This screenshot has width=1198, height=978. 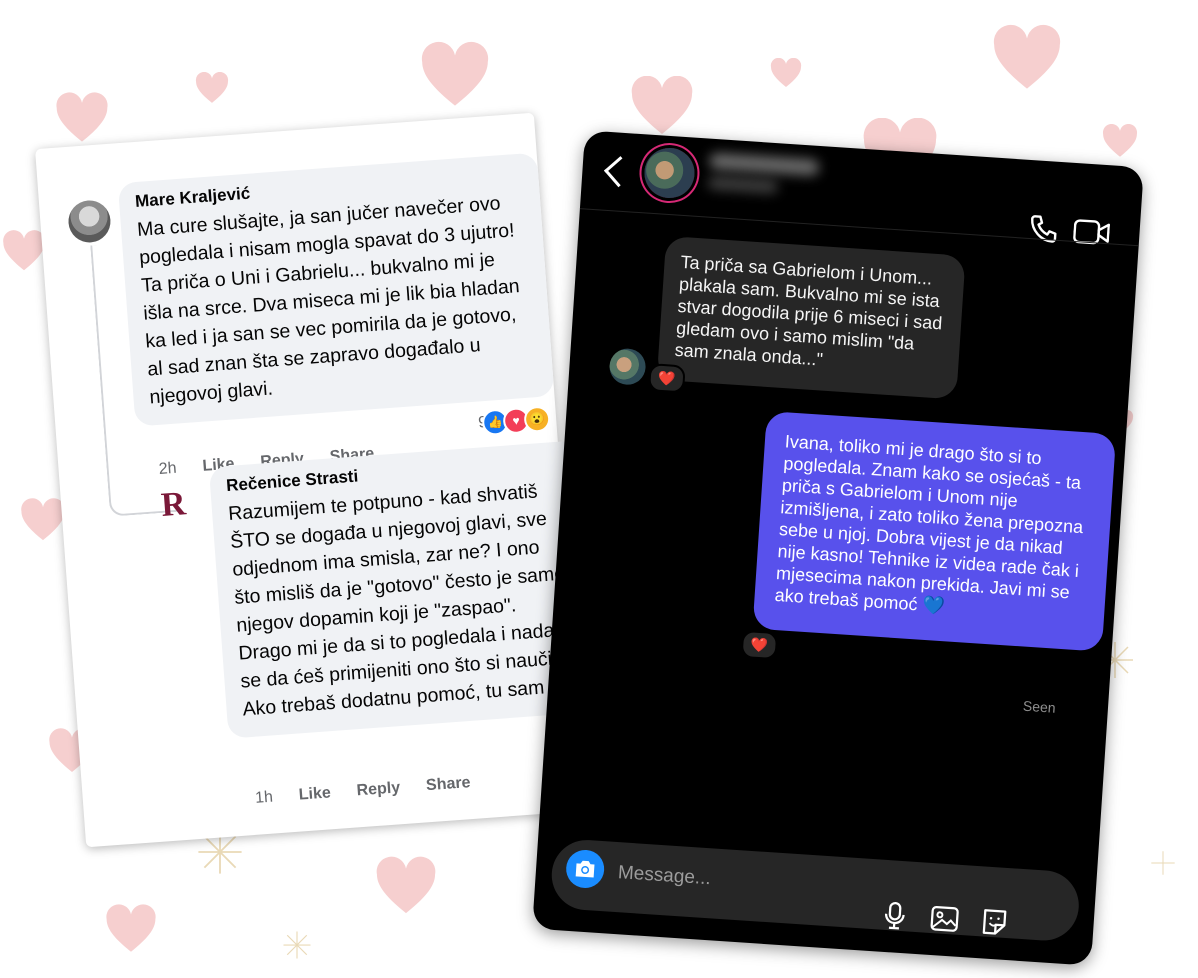 What do you see at coordinates (537, 419) in the screenshot?
I see `wow-reaction-icon: 😮` at bounding box center [537, 419].